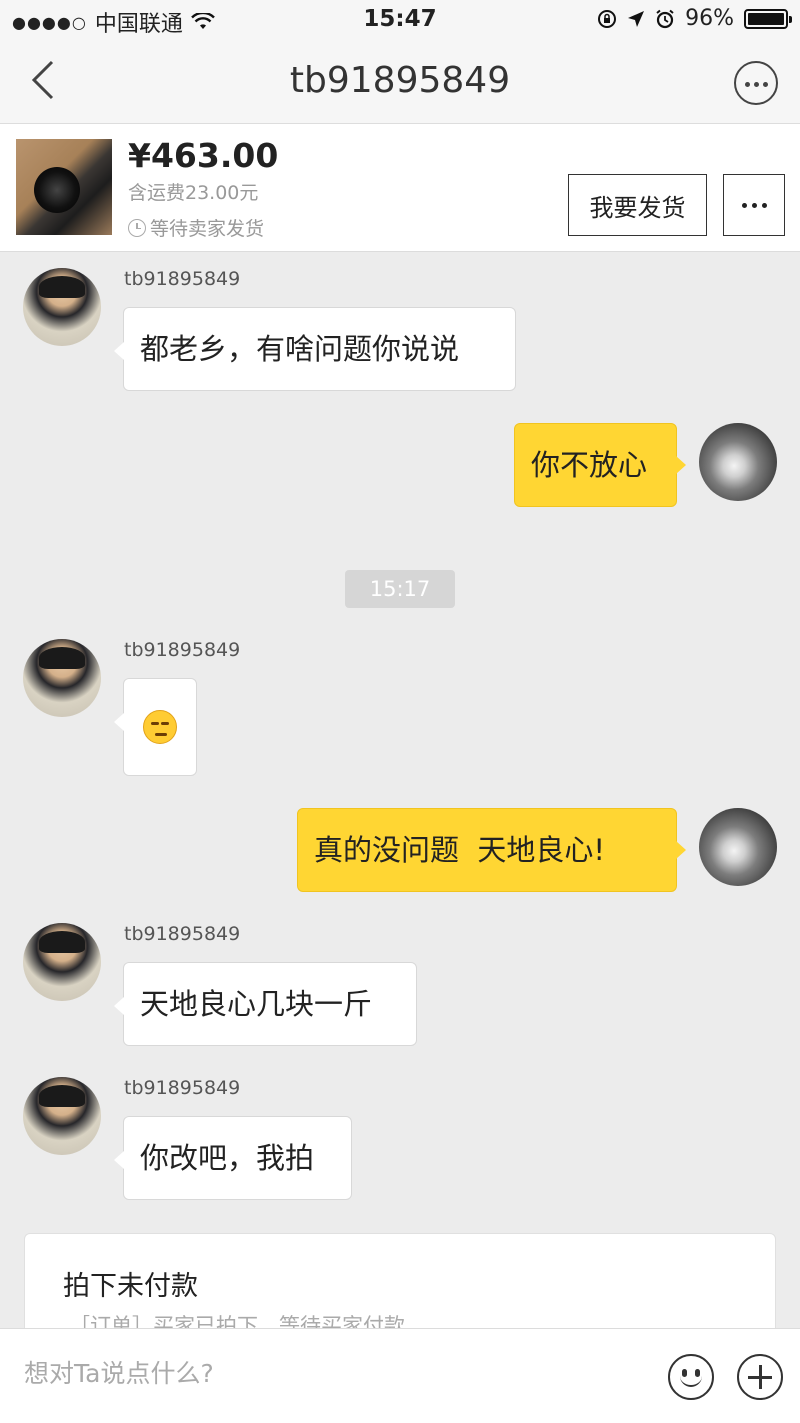 The width and height of the screenshot is (800, 1423). What do you see at coordinates (691, 1380) in the screenshot?
I see `smiley-icon-mouth` at bounding box center [691, 1380].